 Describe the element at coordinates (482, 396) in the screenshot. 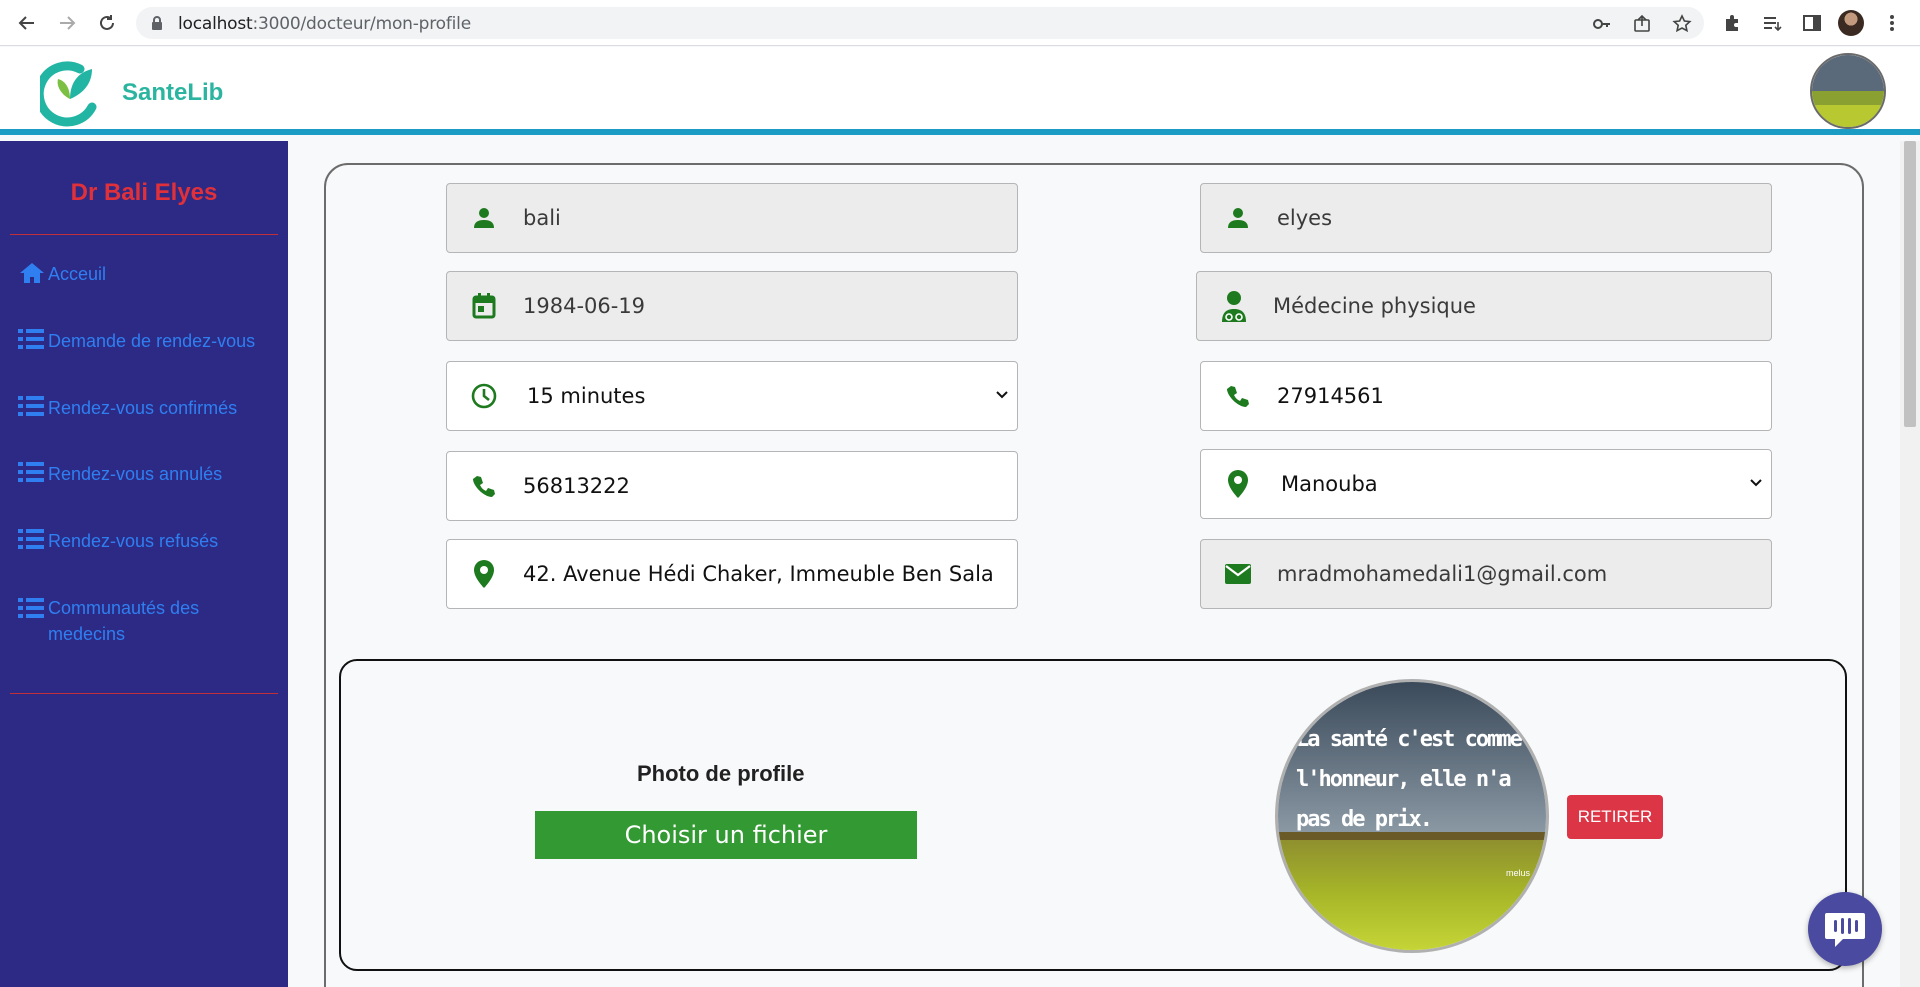

I see `clock-icon` at that location.